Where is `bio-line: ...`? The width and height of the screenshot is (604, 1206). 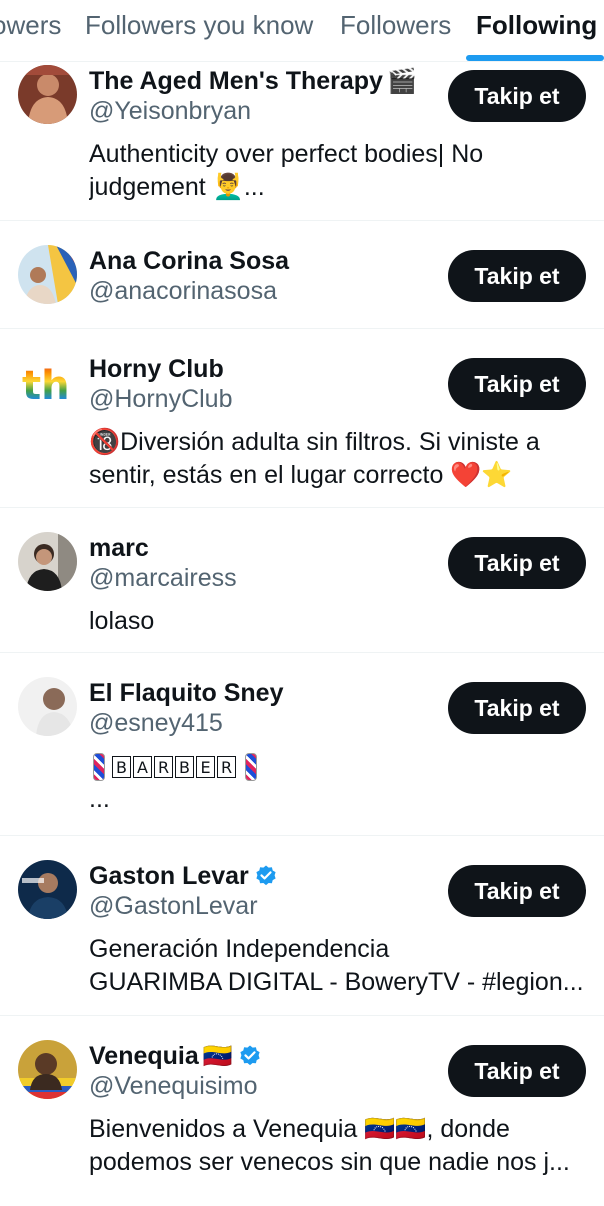 bio-line: ... is located at coordinates (99, 799).